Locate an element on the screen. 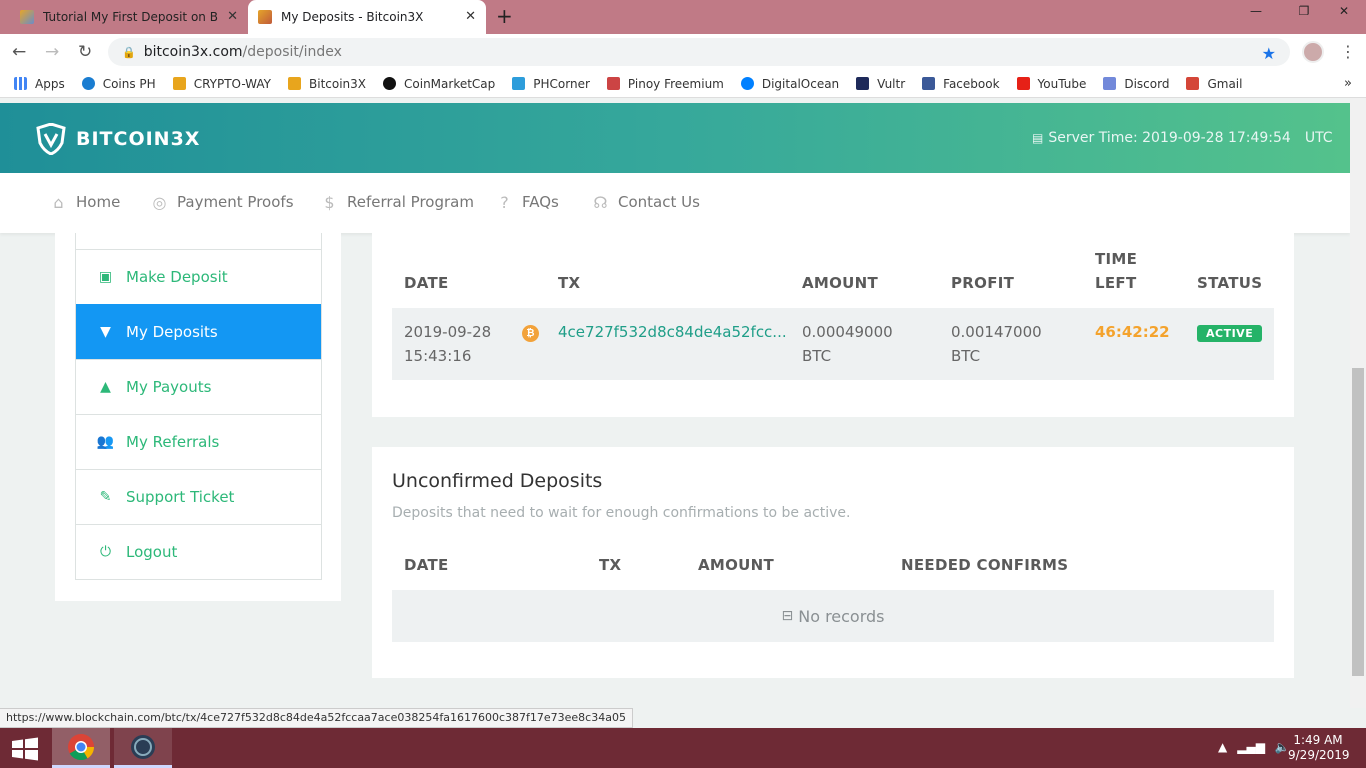 The width and height of the screenshot is (1366, 768). target-icon: ◎ is located at coordinates (159, 202).